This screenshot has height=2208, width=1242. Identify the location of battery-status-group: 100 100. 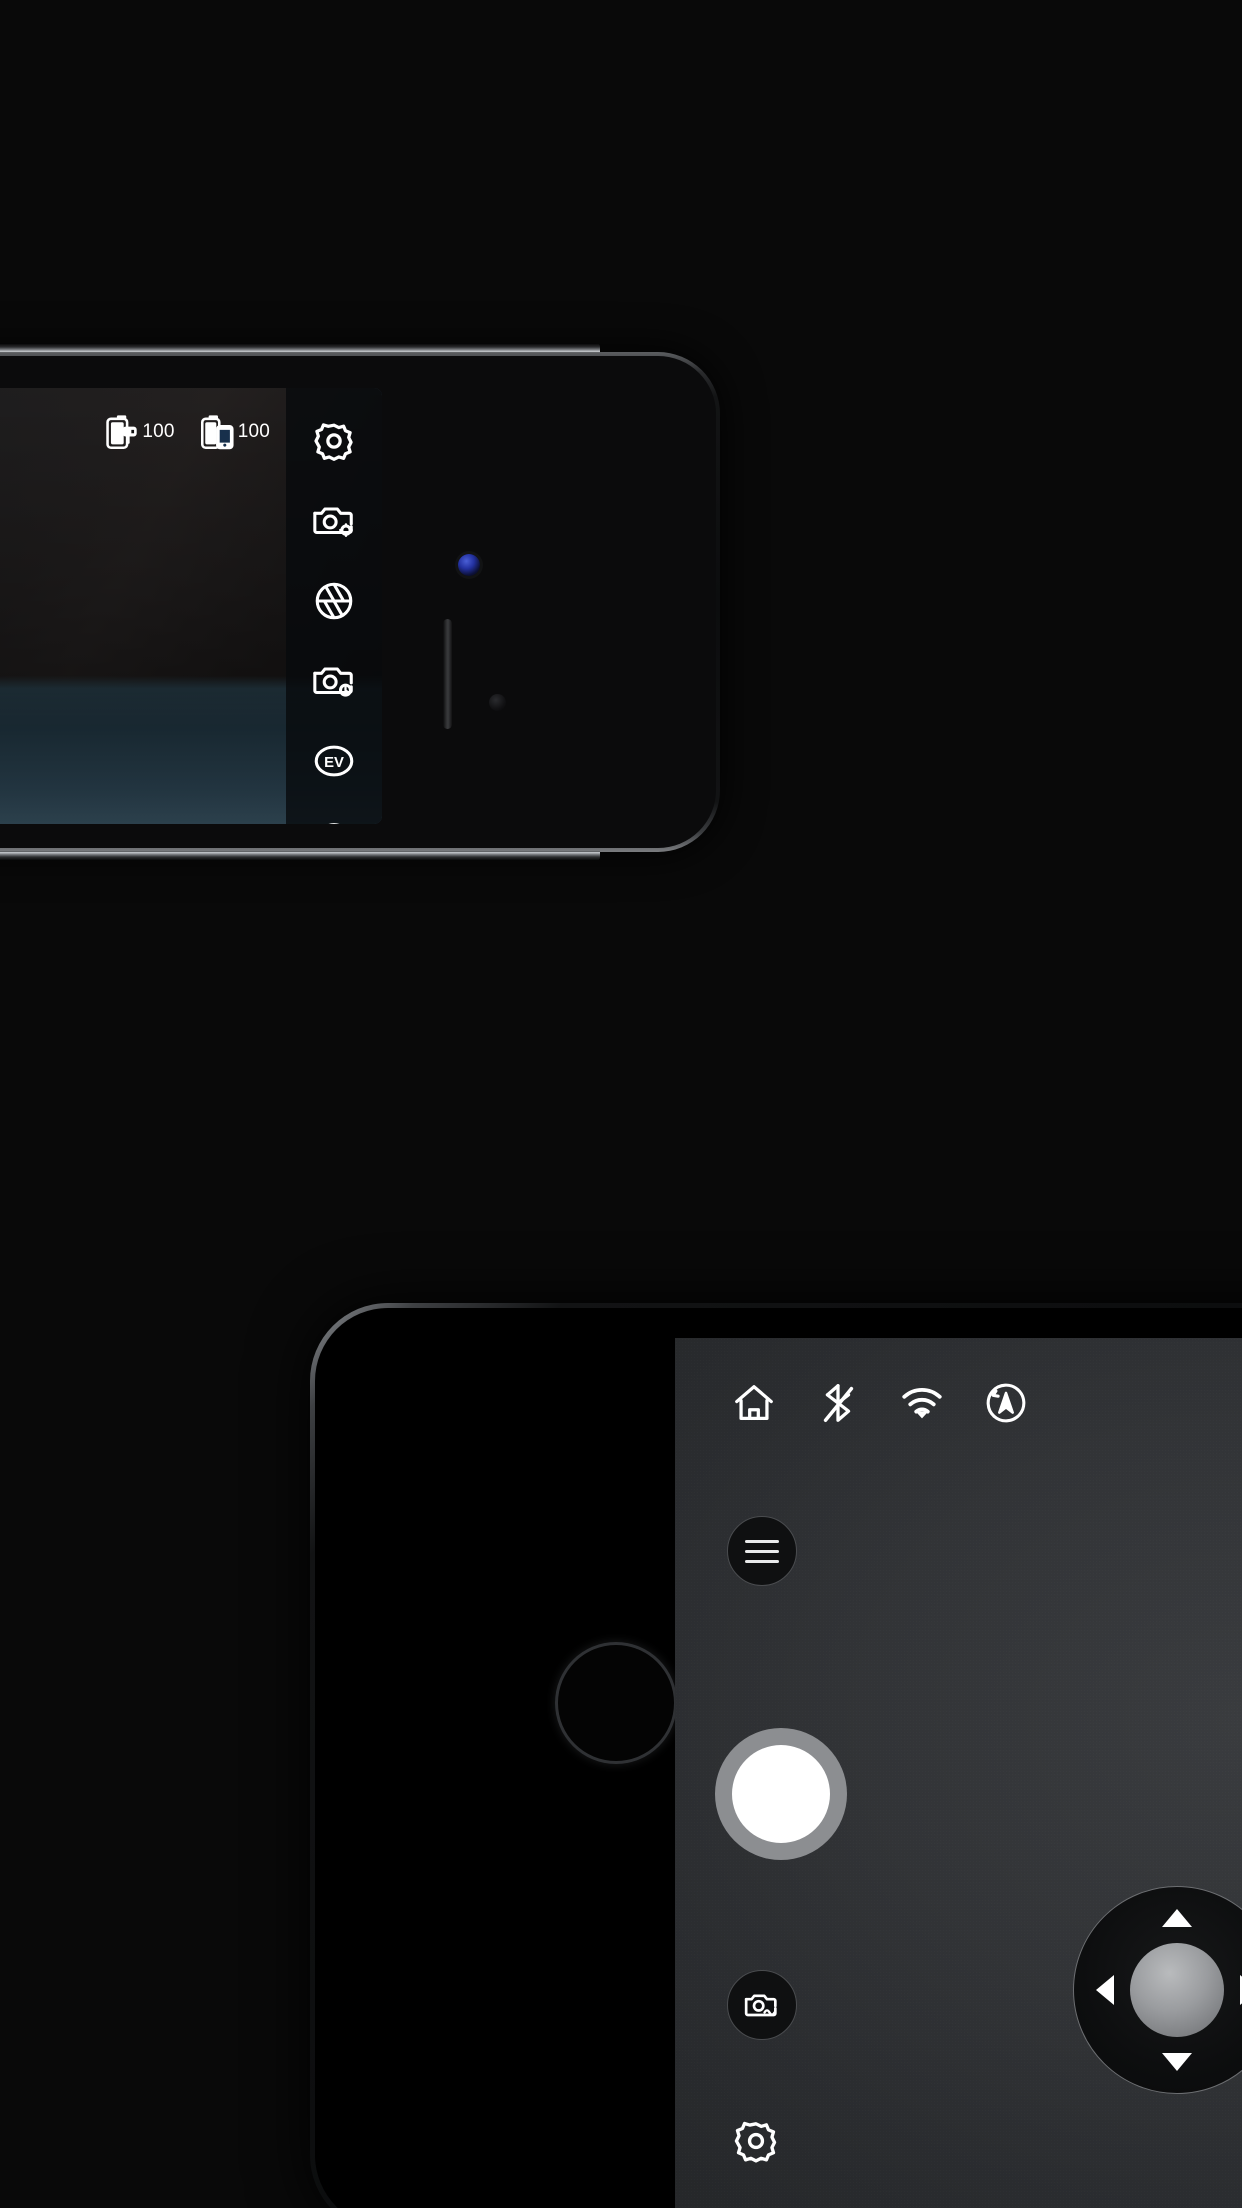
(187, 432).